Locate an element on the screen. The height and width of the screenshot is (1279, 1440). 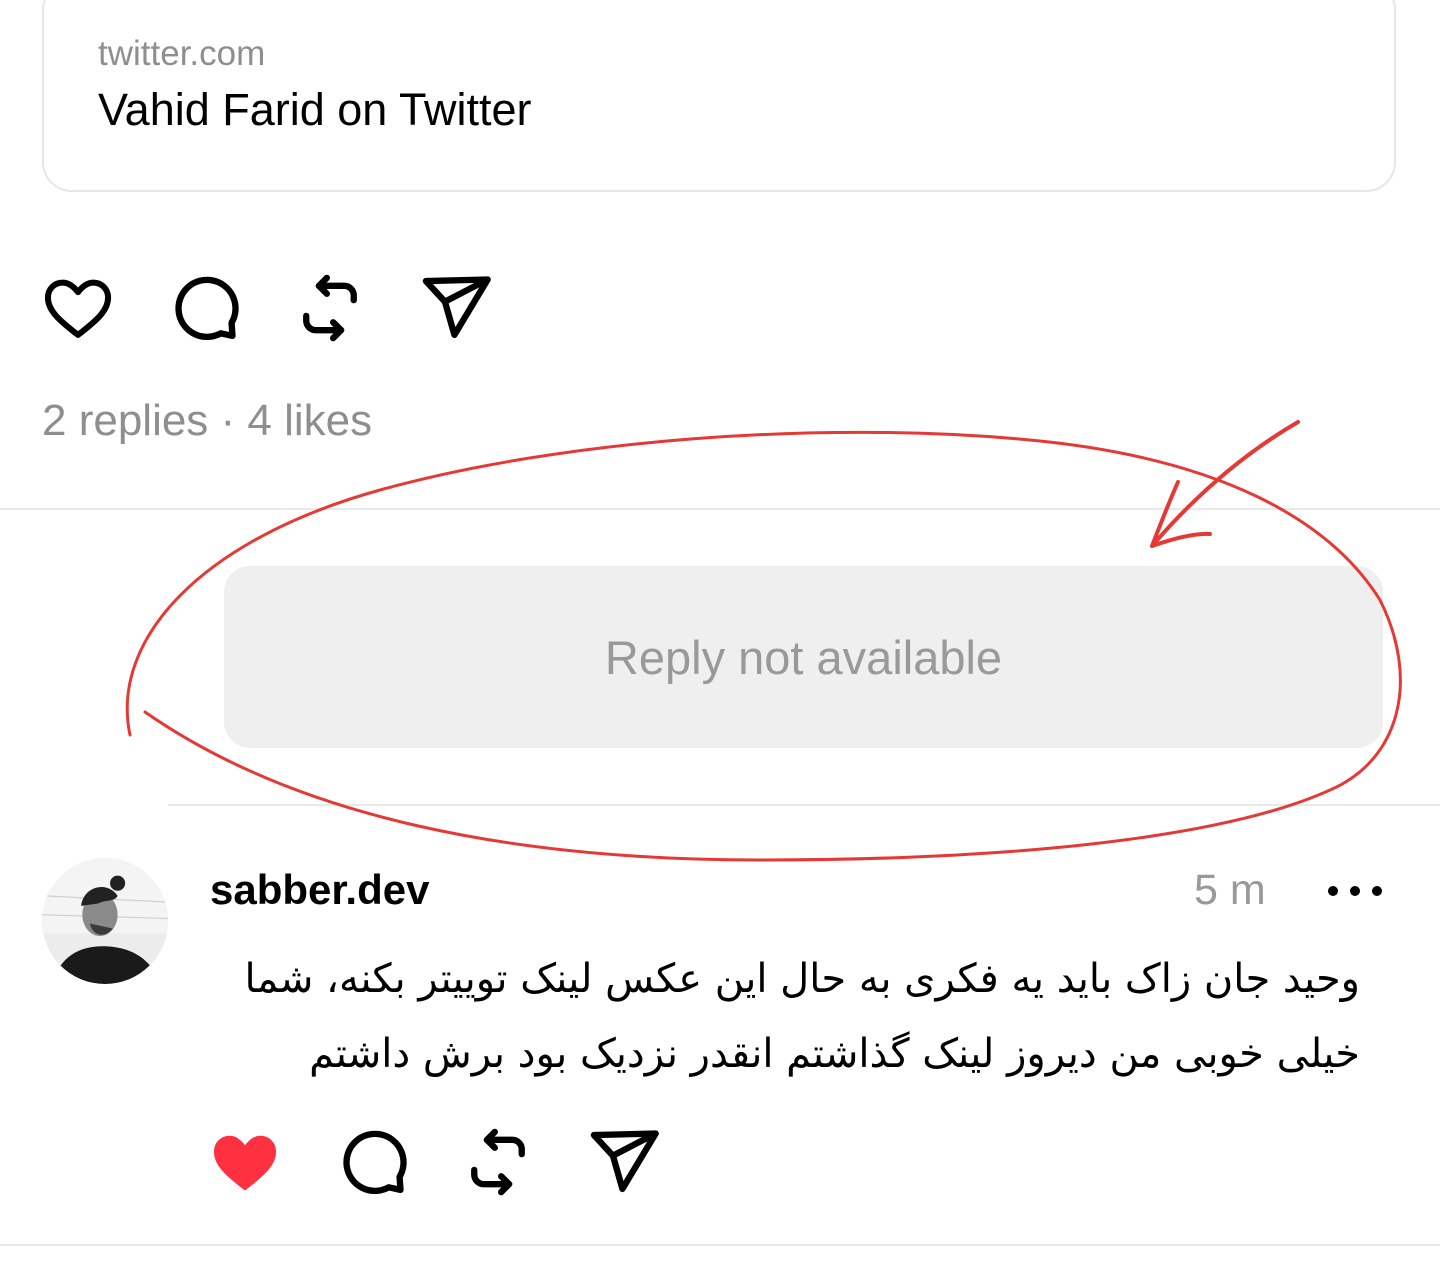
heart-icon is located at coordinates (78, 308).